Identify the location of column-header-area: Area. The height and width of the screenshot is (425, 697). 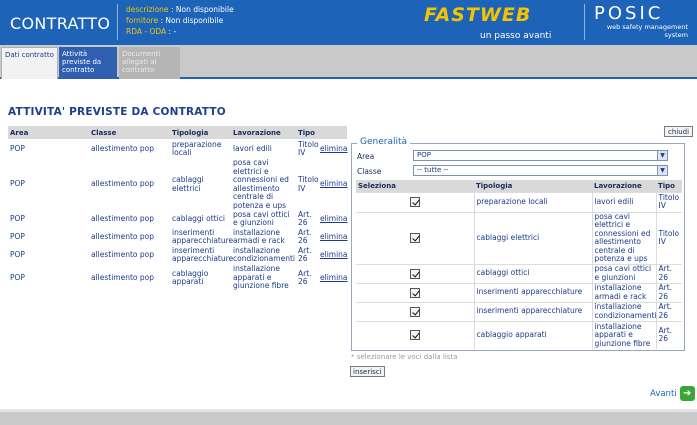
(48, 132).